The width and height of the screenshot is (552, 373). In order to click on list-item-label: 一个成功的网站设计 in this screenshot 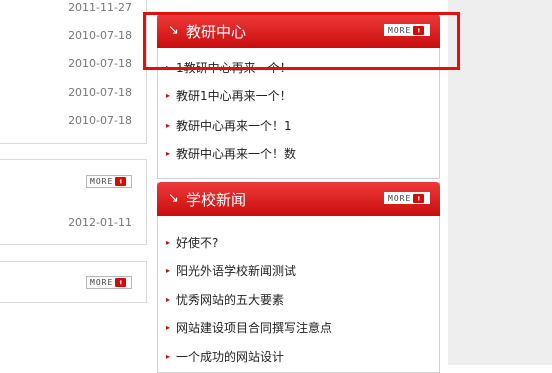, I will do `click(230, 357)`.